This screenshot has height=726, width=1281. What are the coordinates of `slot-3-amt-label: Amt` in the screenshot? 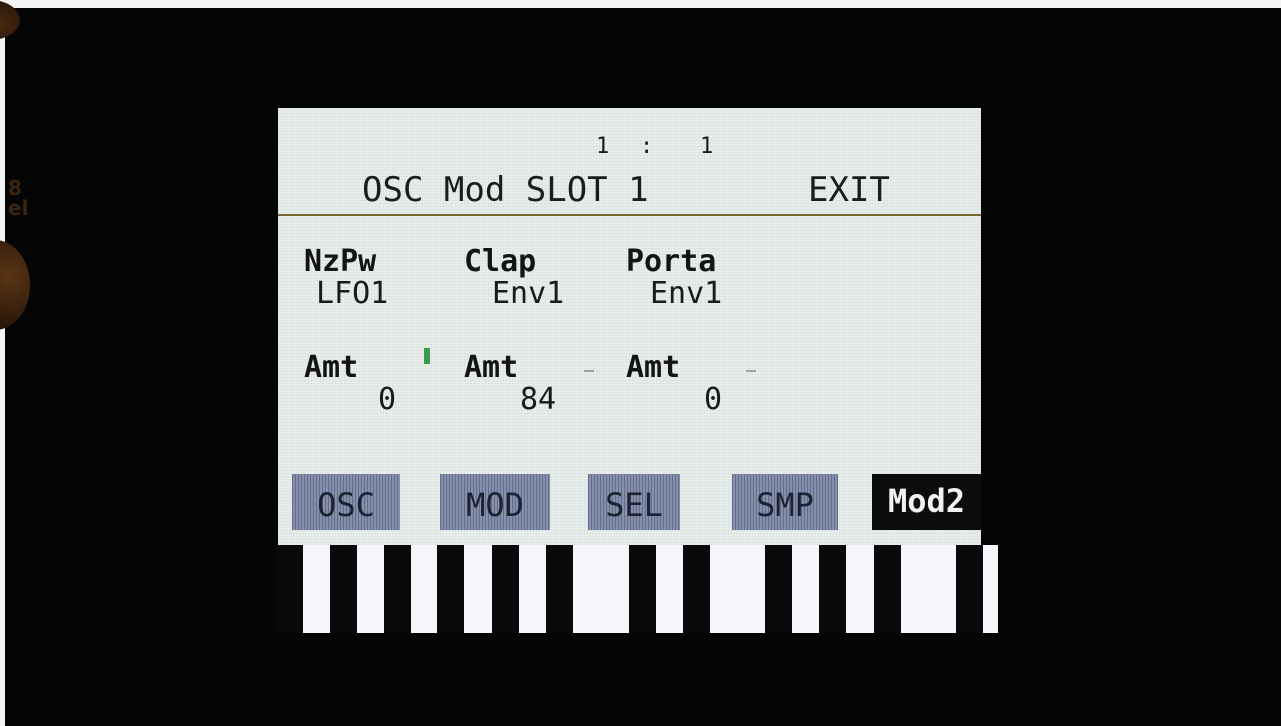 It's located at (653, 367).